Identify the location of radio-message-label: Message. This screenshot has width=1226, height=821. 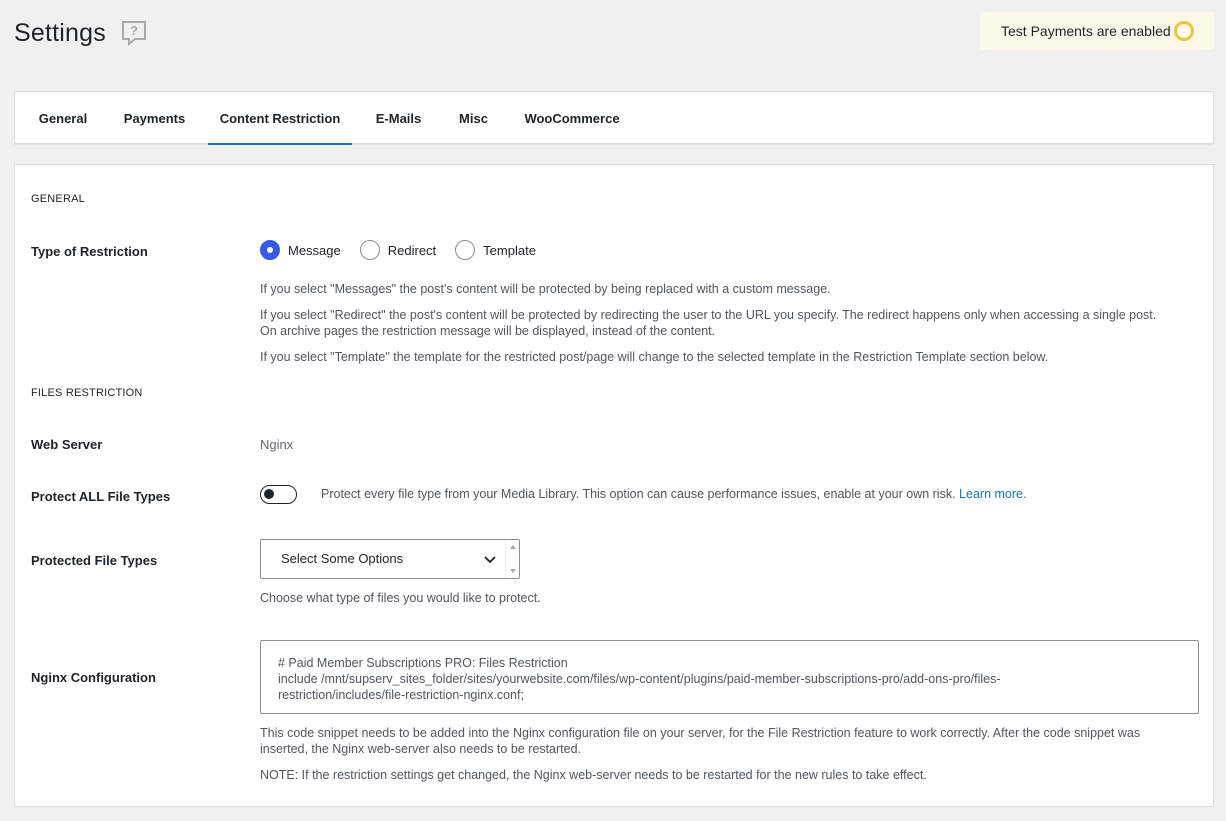
(314, 250).